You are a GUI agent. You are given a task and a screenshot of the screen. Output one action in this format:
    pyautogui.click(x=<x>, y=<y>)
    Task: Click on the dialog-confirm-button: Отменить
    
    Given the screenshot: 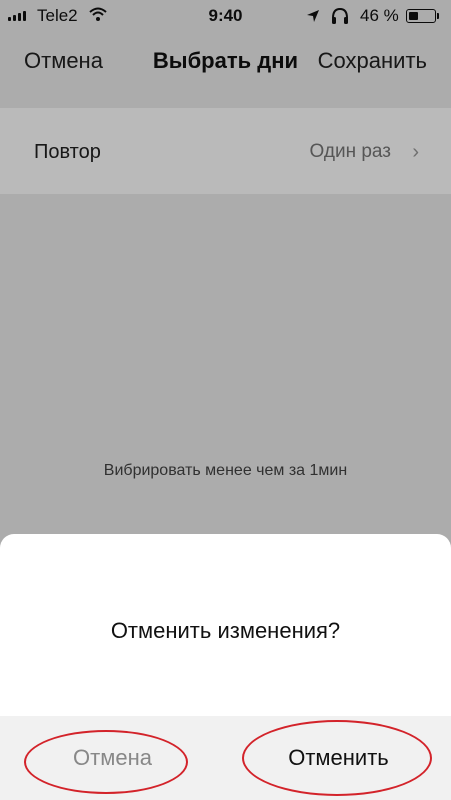 What is the action you would take?
    pyautogui.click(x=338, y=758)
    